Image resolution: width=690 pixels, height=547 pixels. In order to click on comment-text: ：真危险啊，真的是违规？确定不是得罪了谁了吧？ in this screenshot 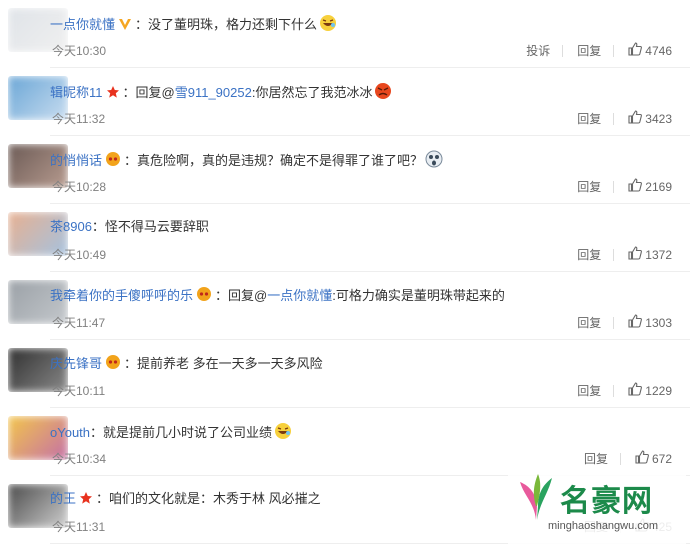, I will do `click(274, 160)`.